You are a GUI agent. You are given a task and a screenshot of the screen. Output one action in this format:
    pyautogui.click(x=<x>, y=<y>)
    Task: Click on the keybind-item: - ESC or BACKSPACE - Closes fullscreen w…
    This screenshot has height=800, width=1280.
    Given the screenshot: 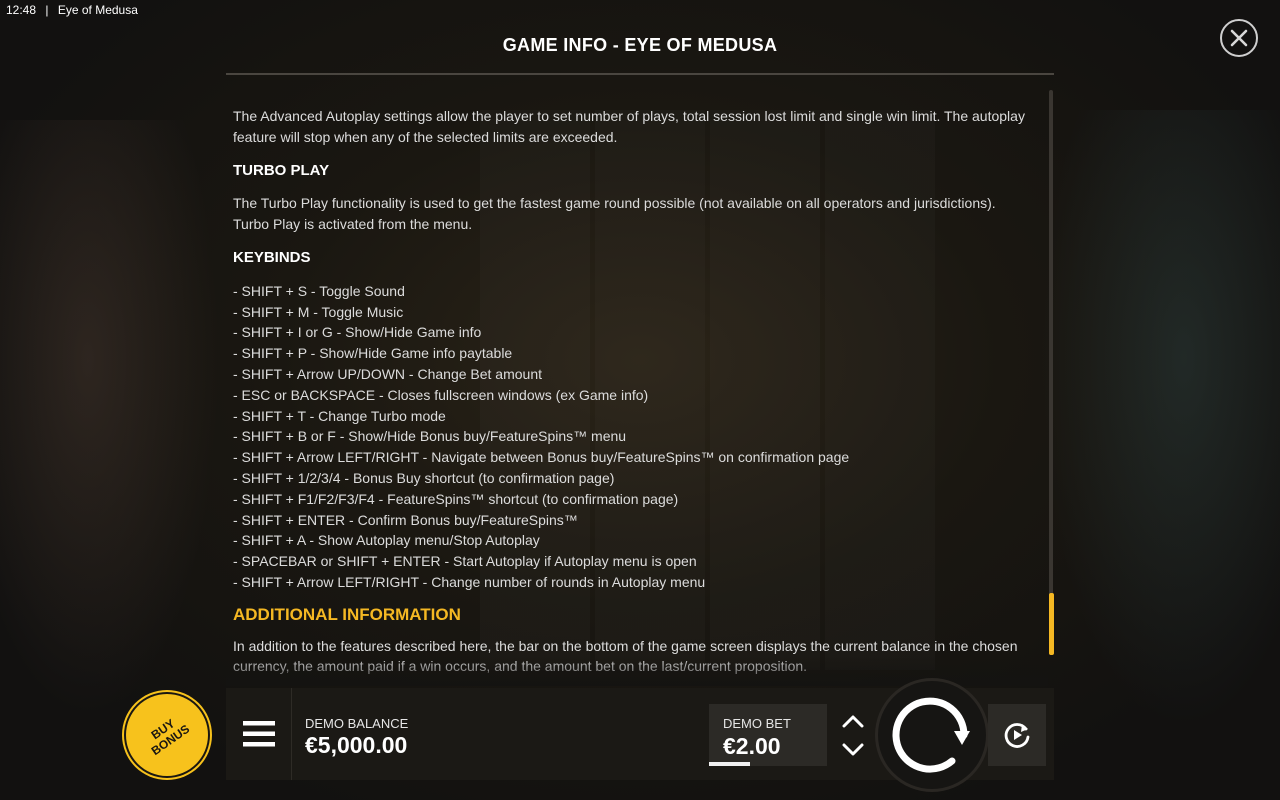 What is the action you would take?
    pyautogui.click(x=441, y=394)
    